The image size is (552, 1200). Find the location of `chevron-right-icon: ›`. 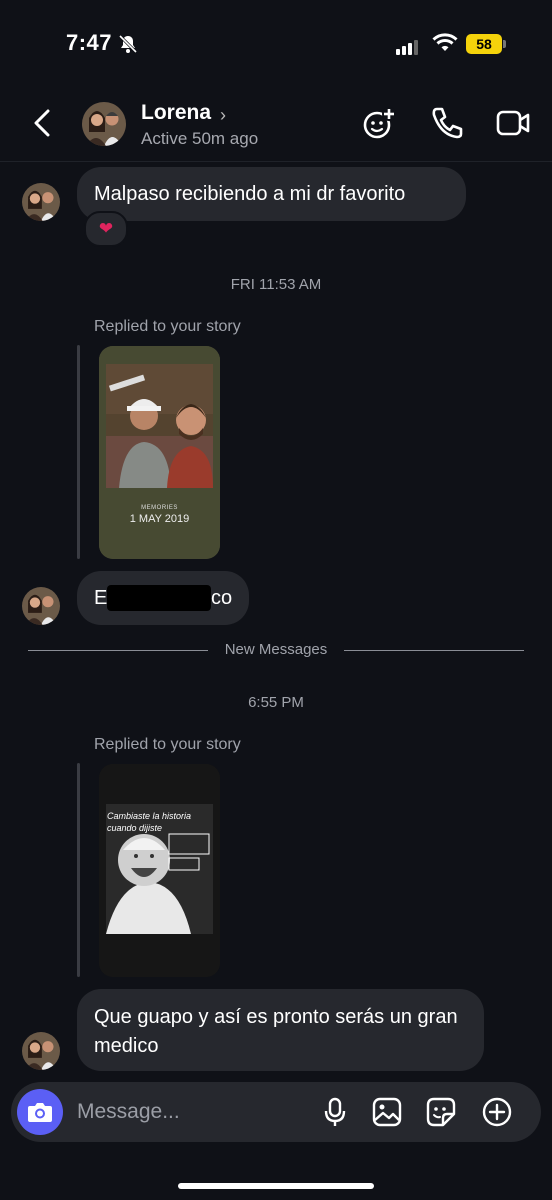

chevron-right-icon: › is located at coordinates (223, 115).